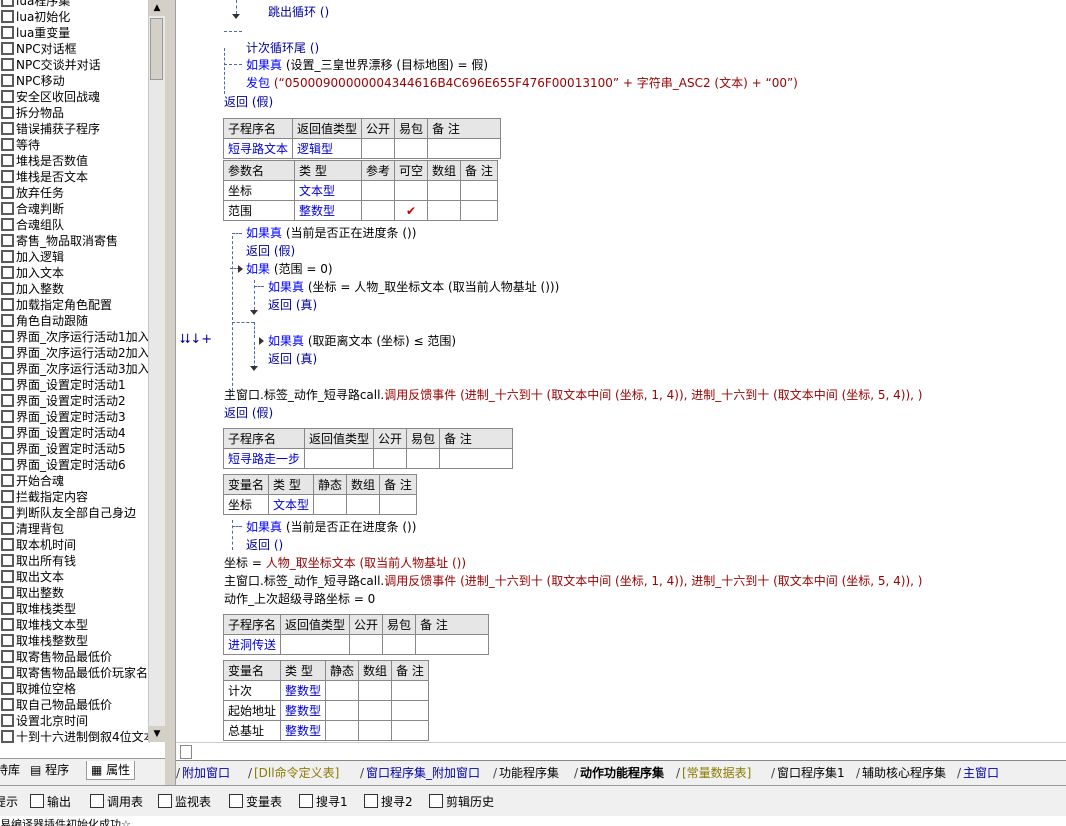 This screenshot has width=1066, height=826. Describe the element at coordinates (75, 369) in the screenshot. I see `tree-item: 界面_次序运行活动3加入` at that location.